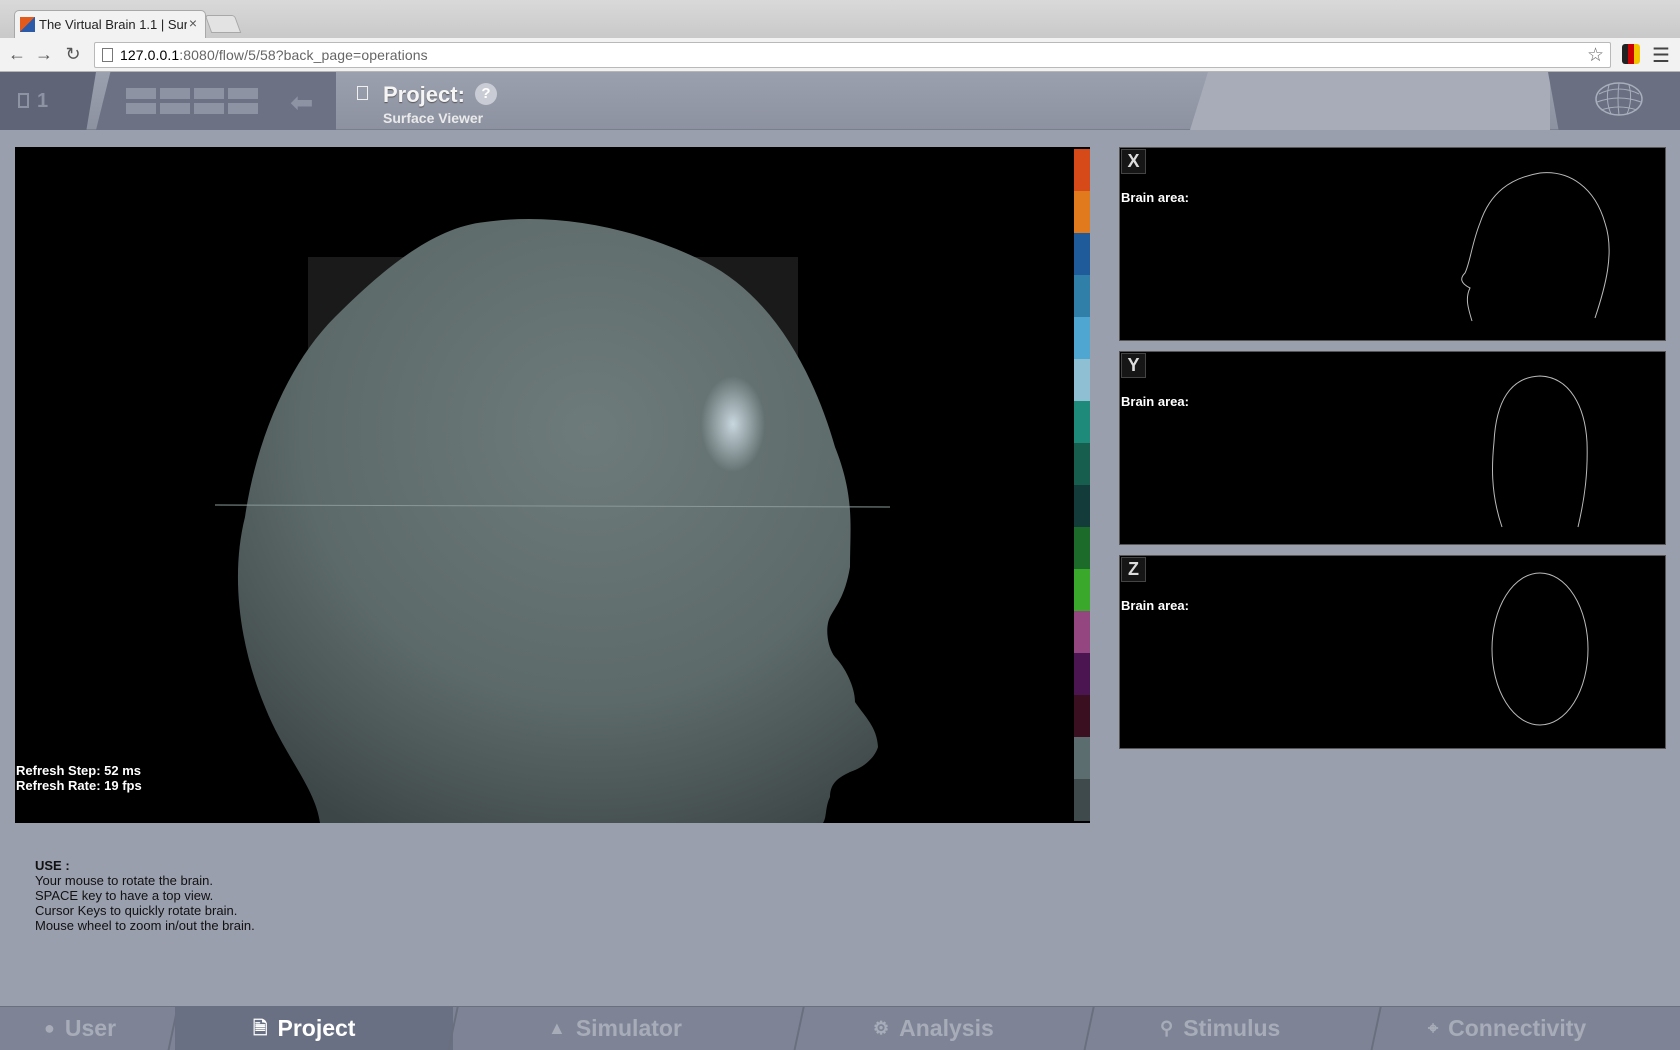 This screenshot has width=1680, height=1050. I want to click on forward-arrow-icon: →, so click(44, 54).